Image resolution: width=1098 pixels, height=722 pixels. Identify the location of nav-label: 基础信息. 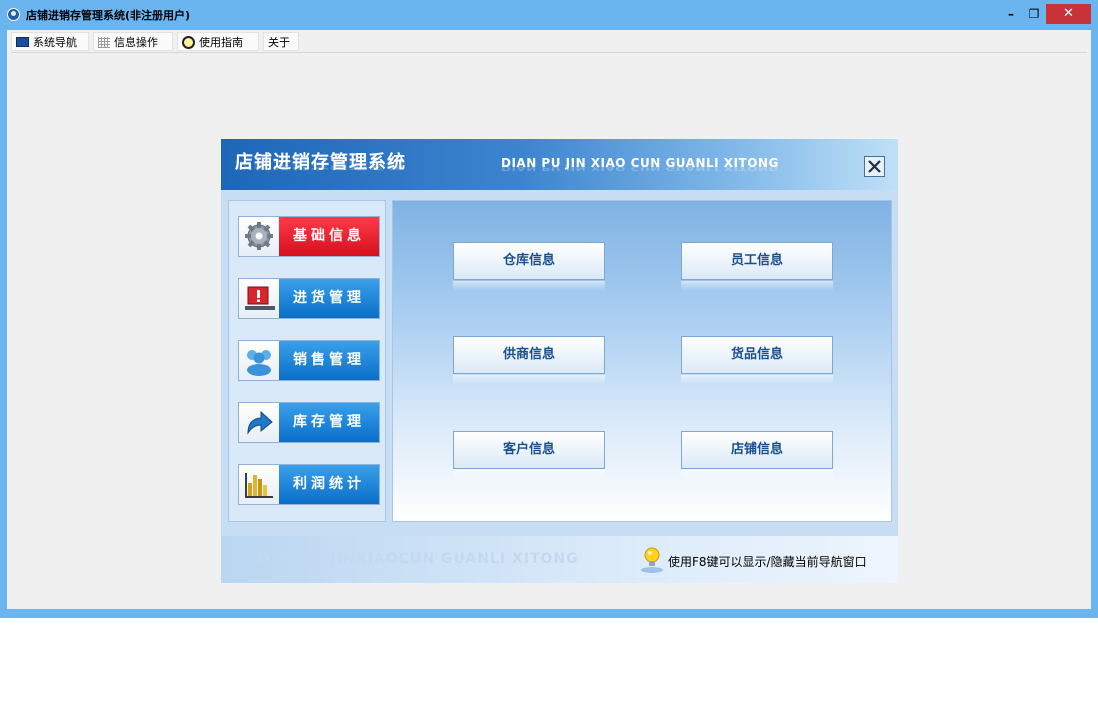
(329, 236).